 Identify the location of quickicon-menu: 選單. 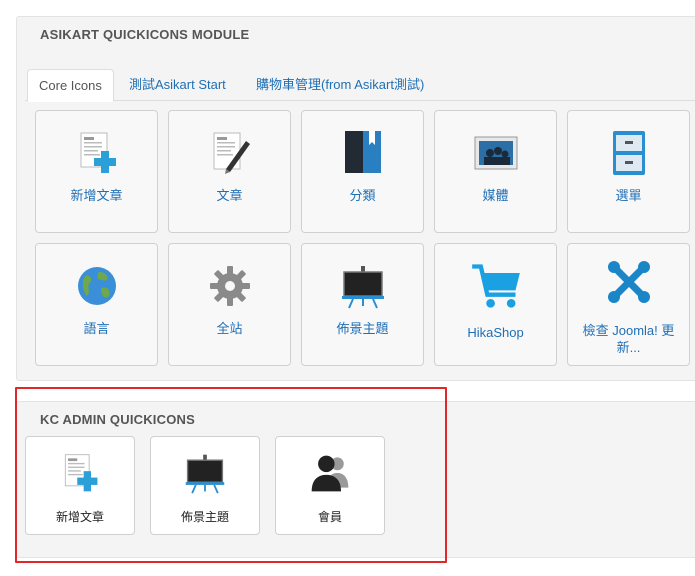
(628, 171).